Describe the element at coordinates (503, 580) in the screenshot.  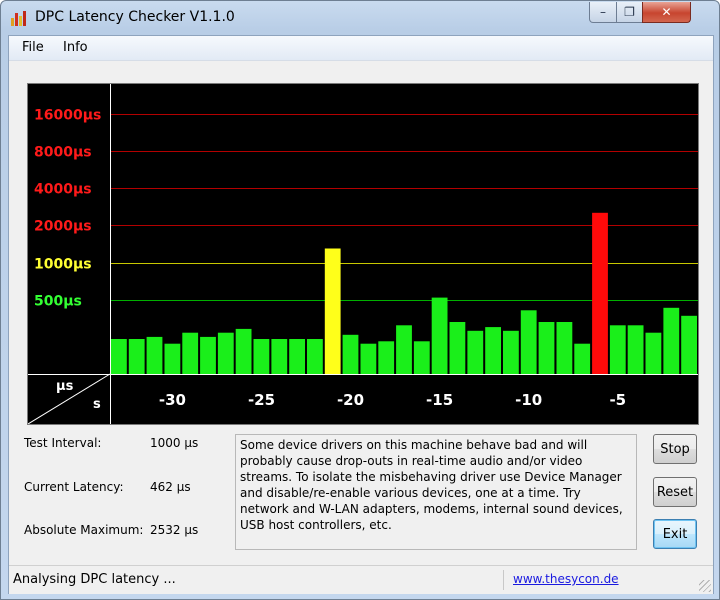
I see `status-divider` at that location.